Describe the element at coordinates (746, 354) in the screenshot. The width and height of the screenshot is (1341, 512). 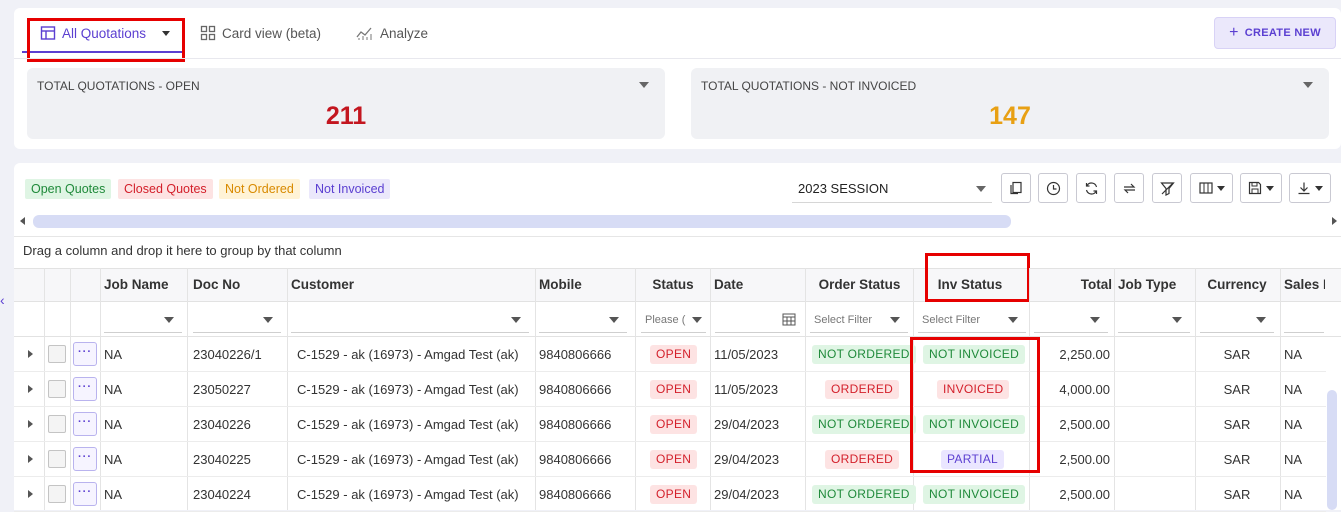
I see `cell-date: 11/05/2023` at that location.